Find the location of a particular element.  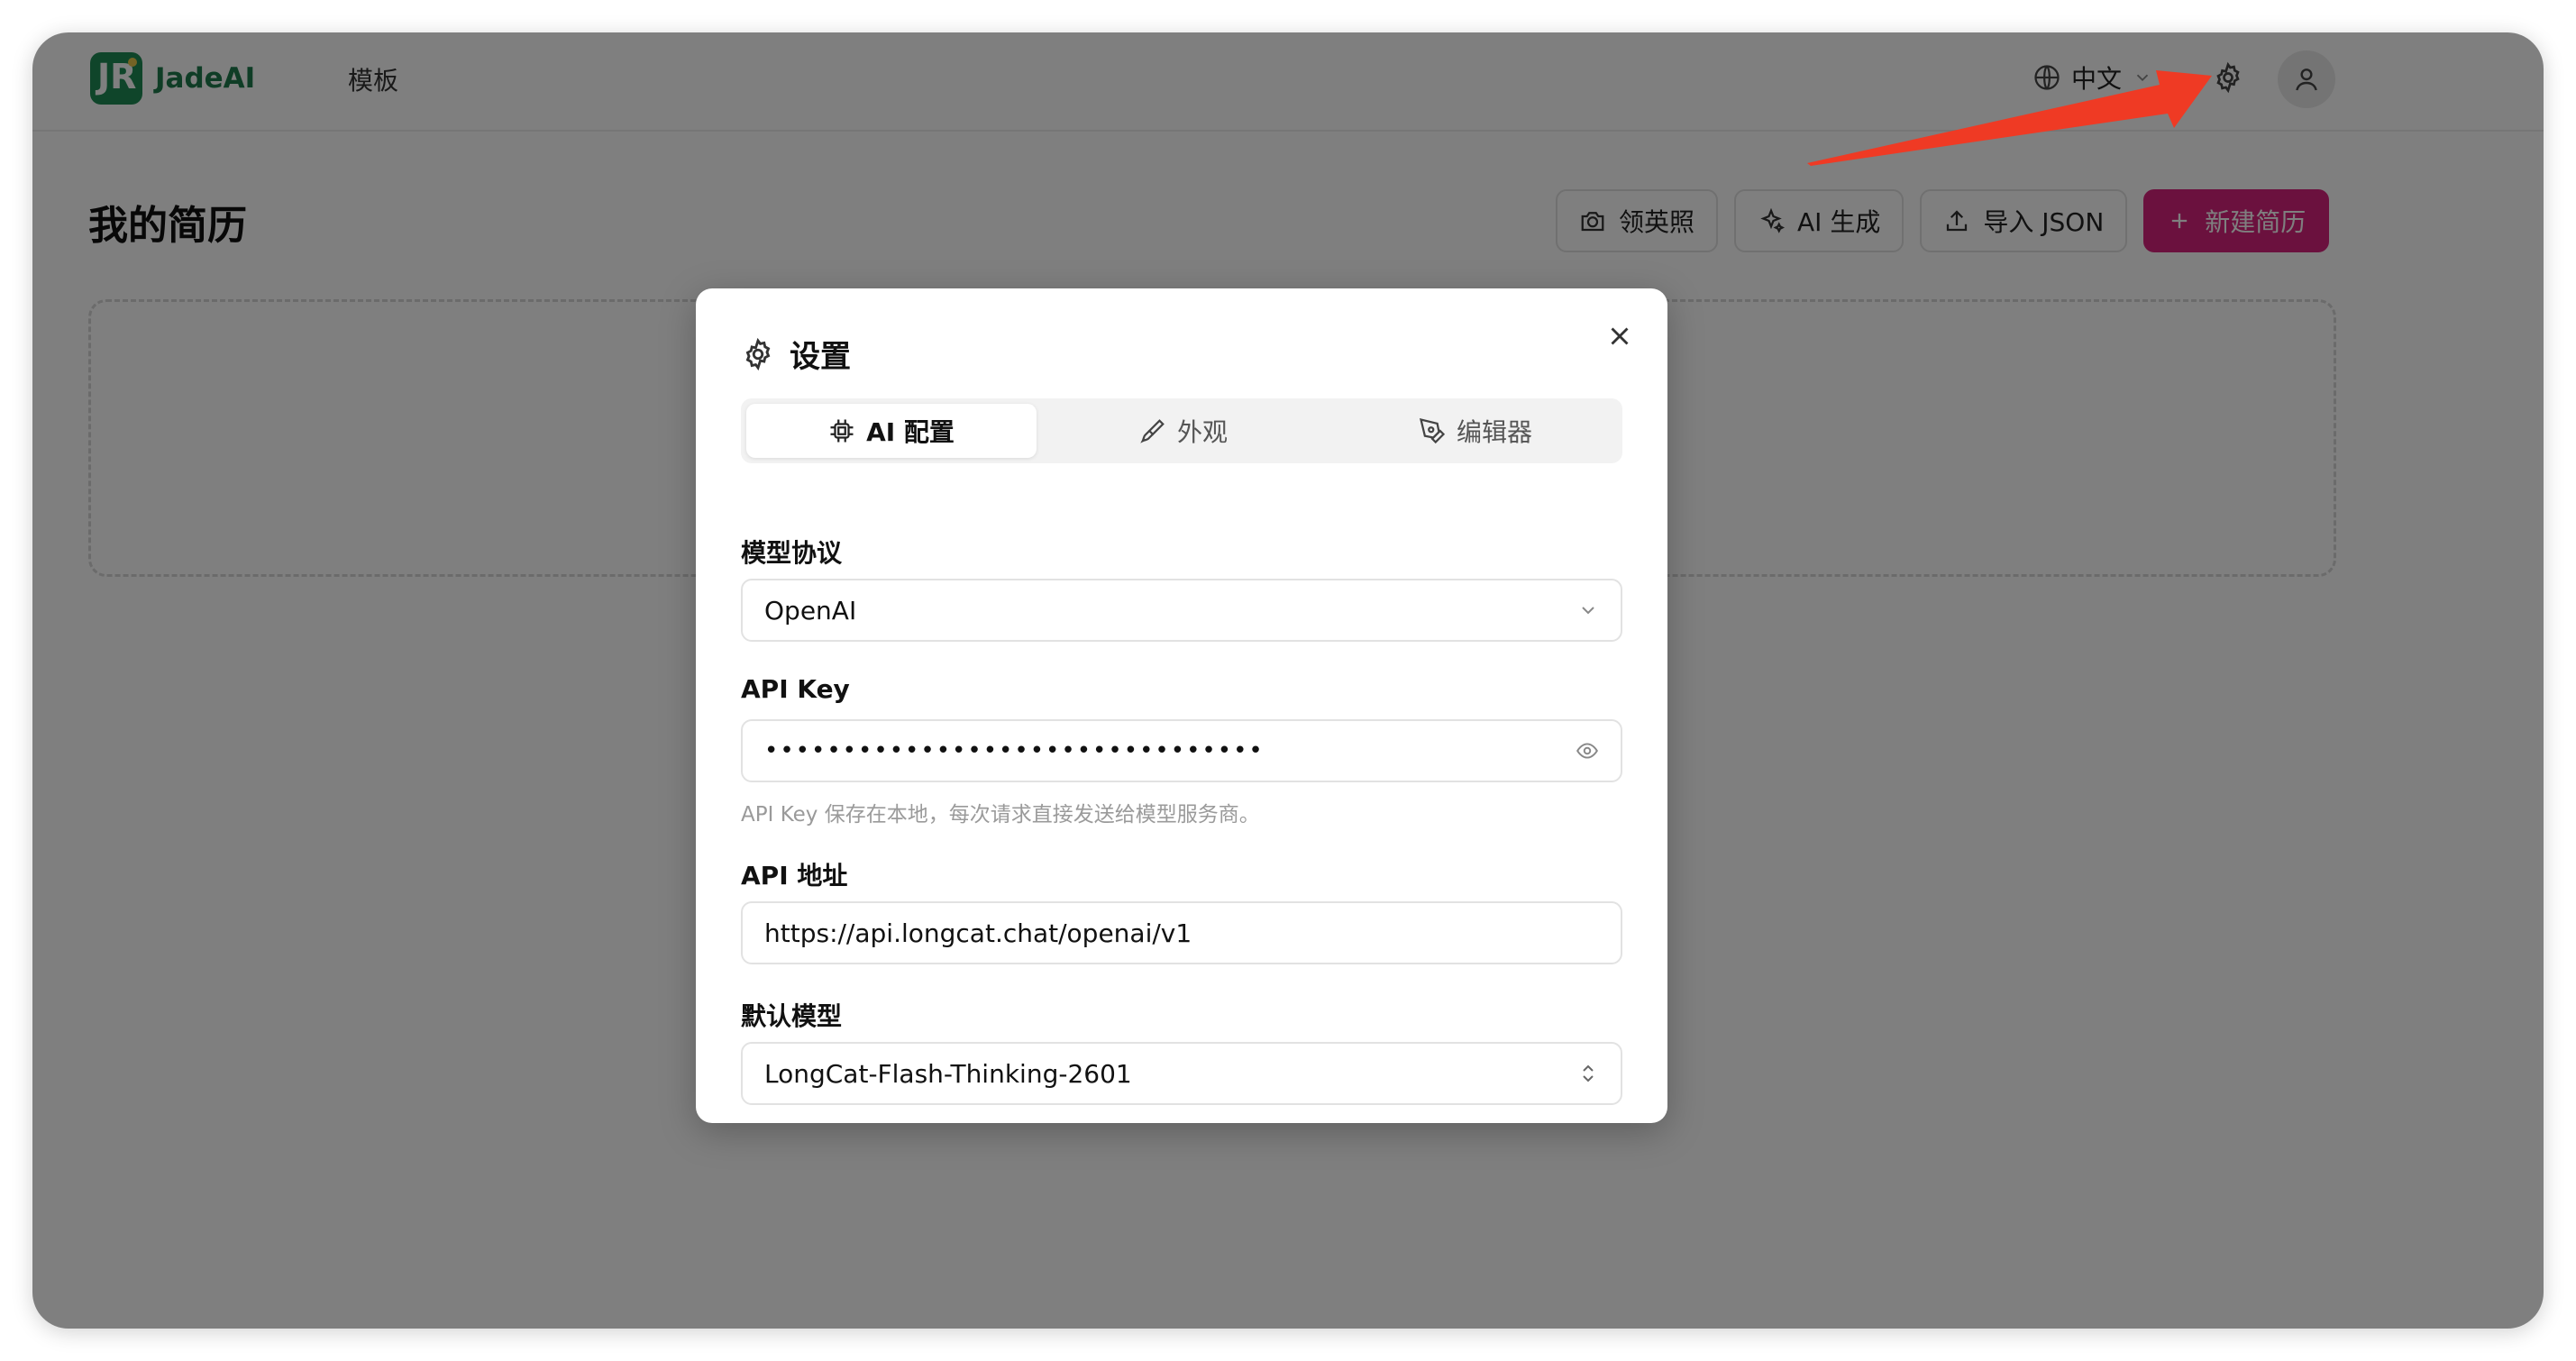

tab-editor-label: 编辑器 is located at coordinates (1494, 432).